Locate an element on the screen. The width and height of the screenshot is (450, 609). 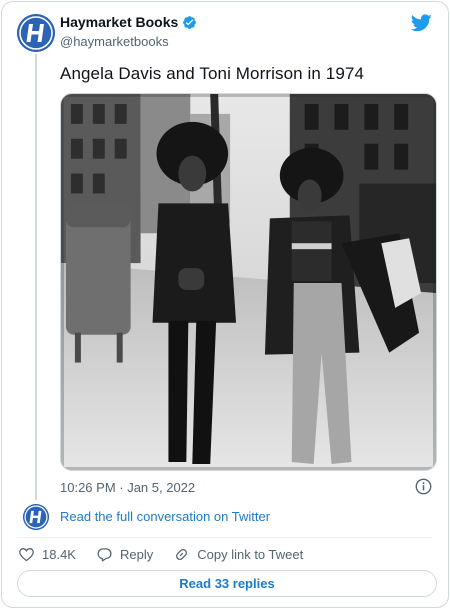
conversation-avatar is located at coordinates (36, 517).